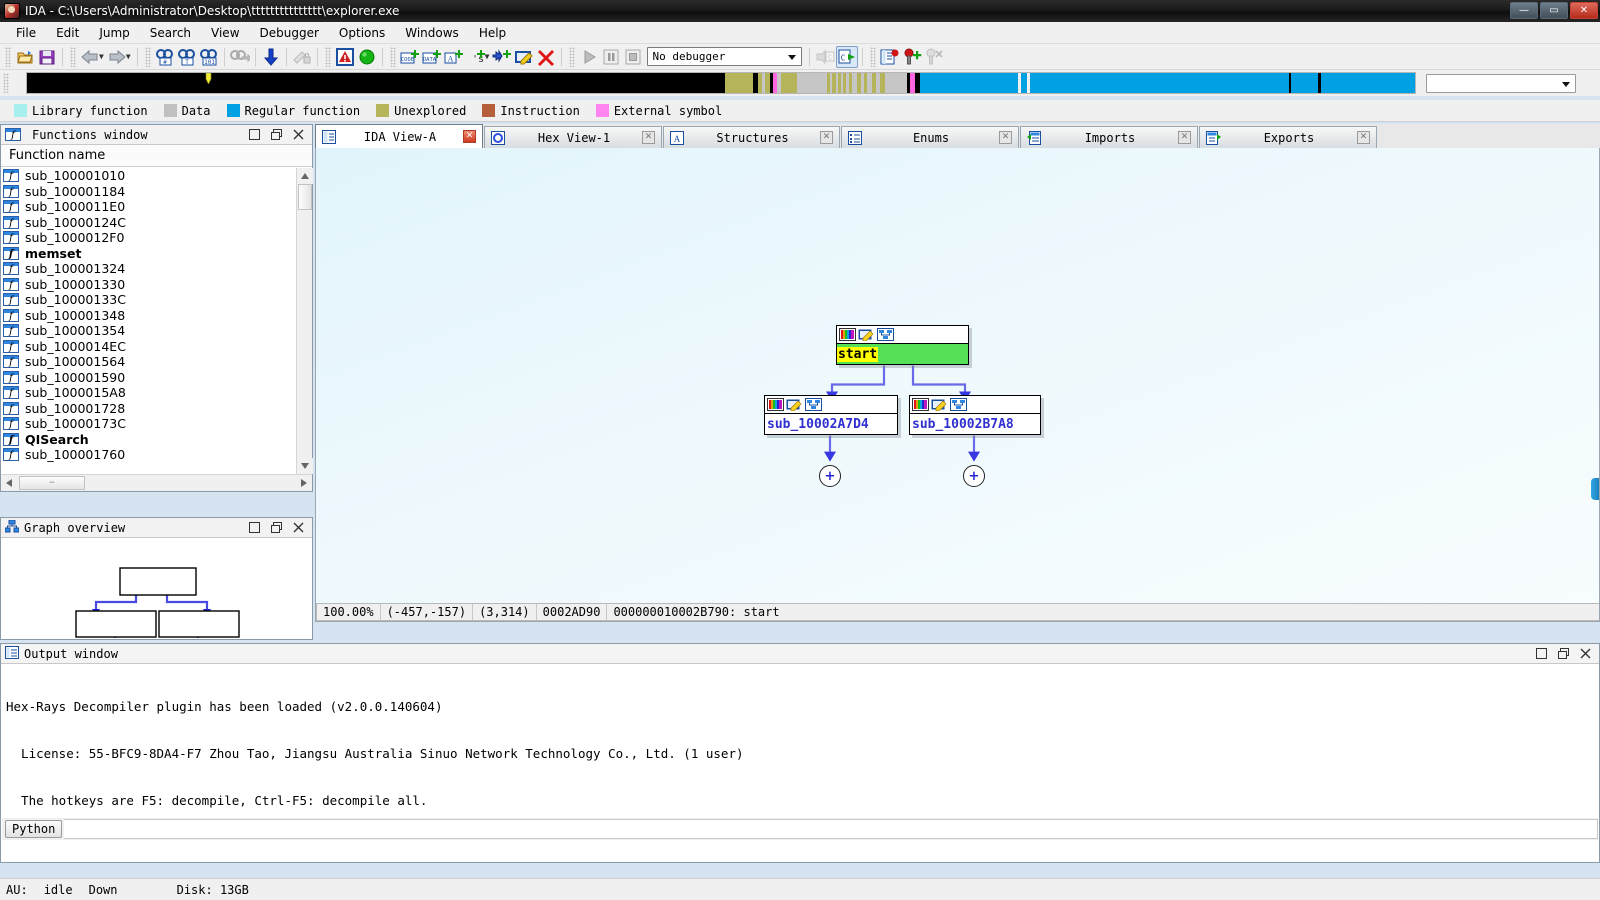 This screenshot has width=1600, height=900. Describe the element at coordinates (156, 156) in the screenshot. I see `functions-column-header: Function name` at that location.